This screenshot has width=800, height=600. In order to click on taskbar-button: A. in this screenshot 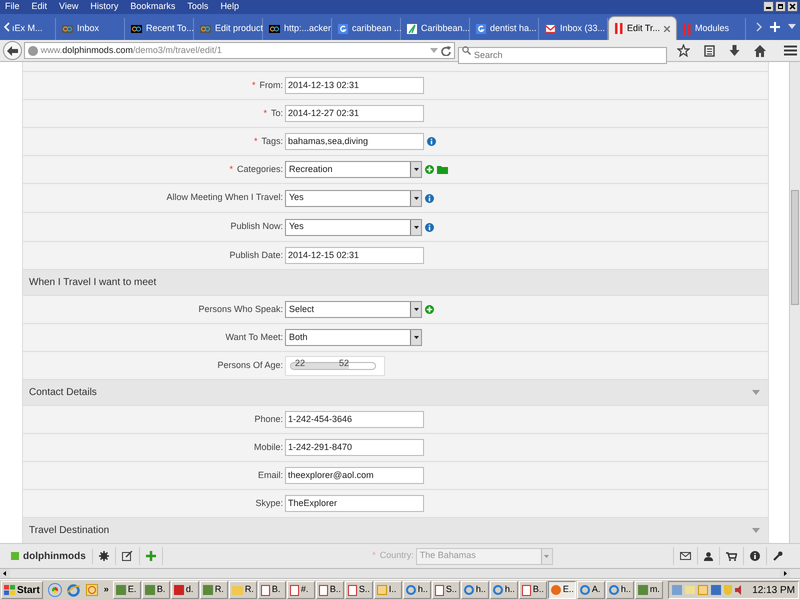, I will do `click(590, 590)`.